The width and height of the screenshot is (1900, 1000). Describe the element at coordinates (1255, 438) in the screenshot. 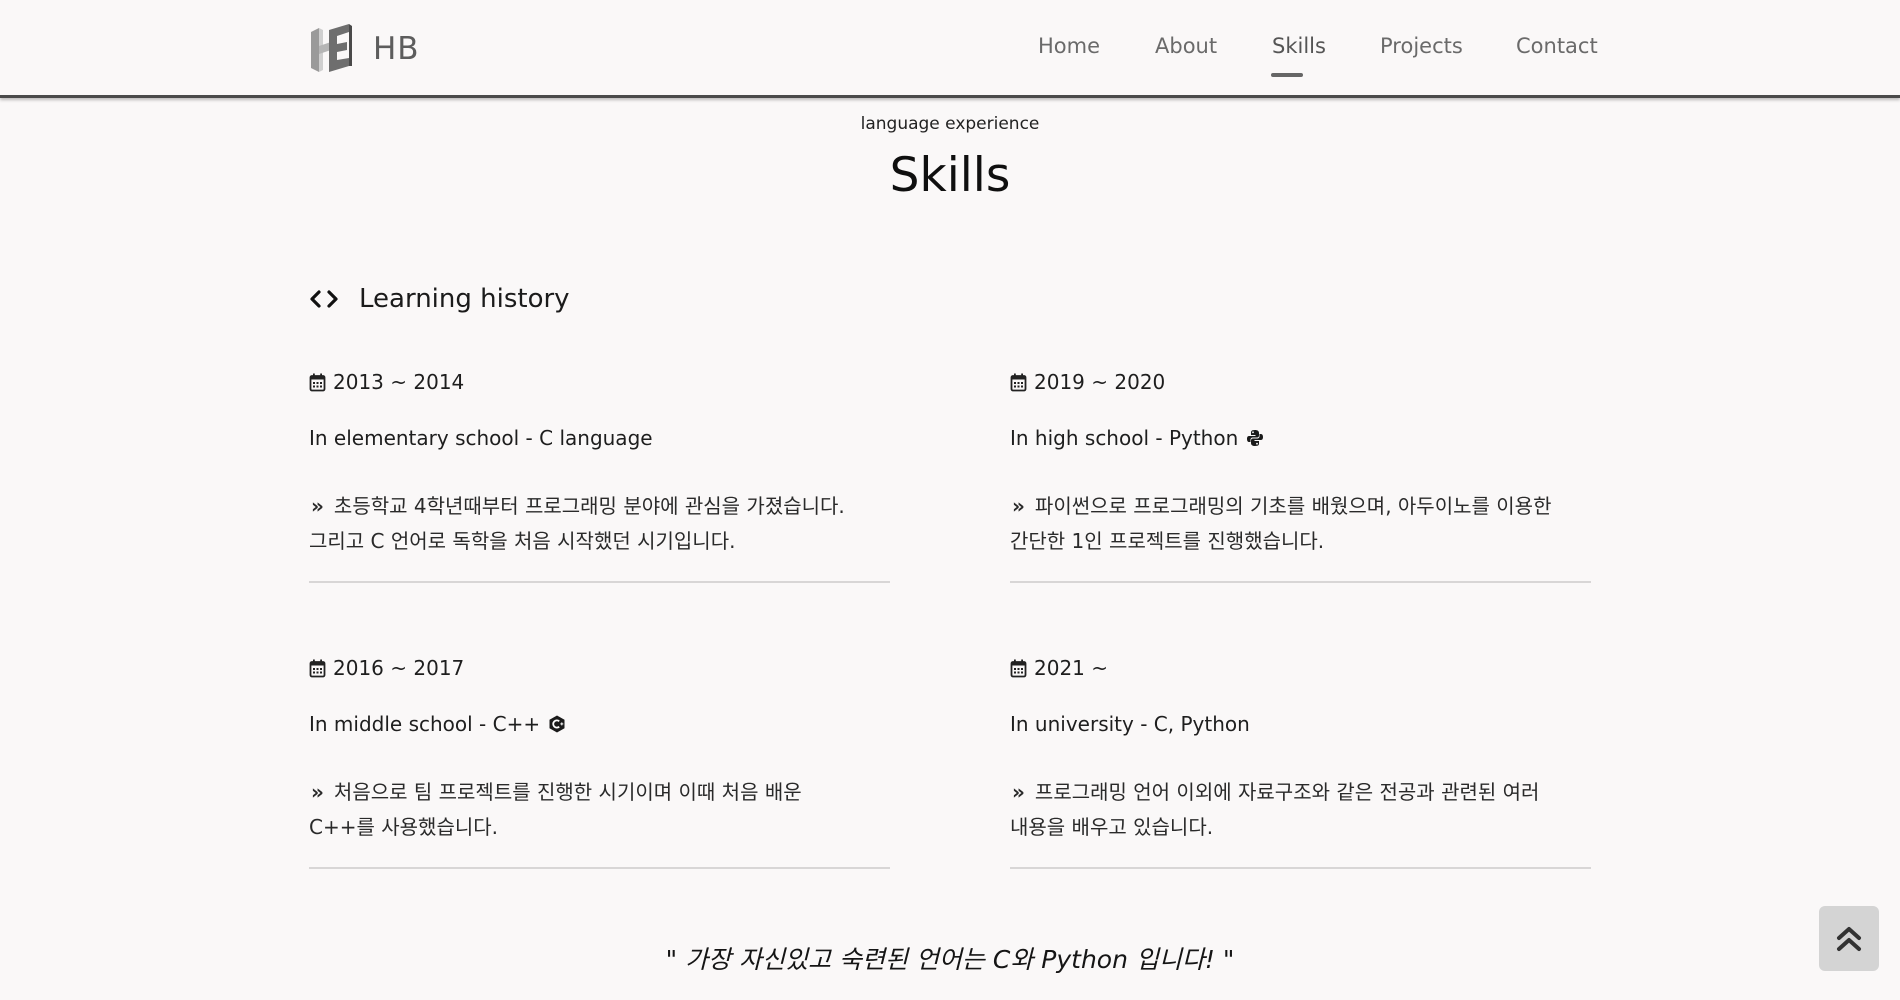

I see `python-icon` at that location.